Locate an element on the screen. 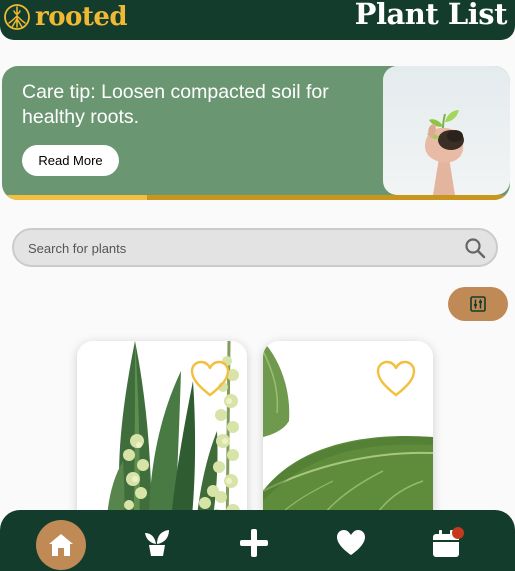 This screenshot has width=515, height=571. home-icon is located at coordinates (61, 545).